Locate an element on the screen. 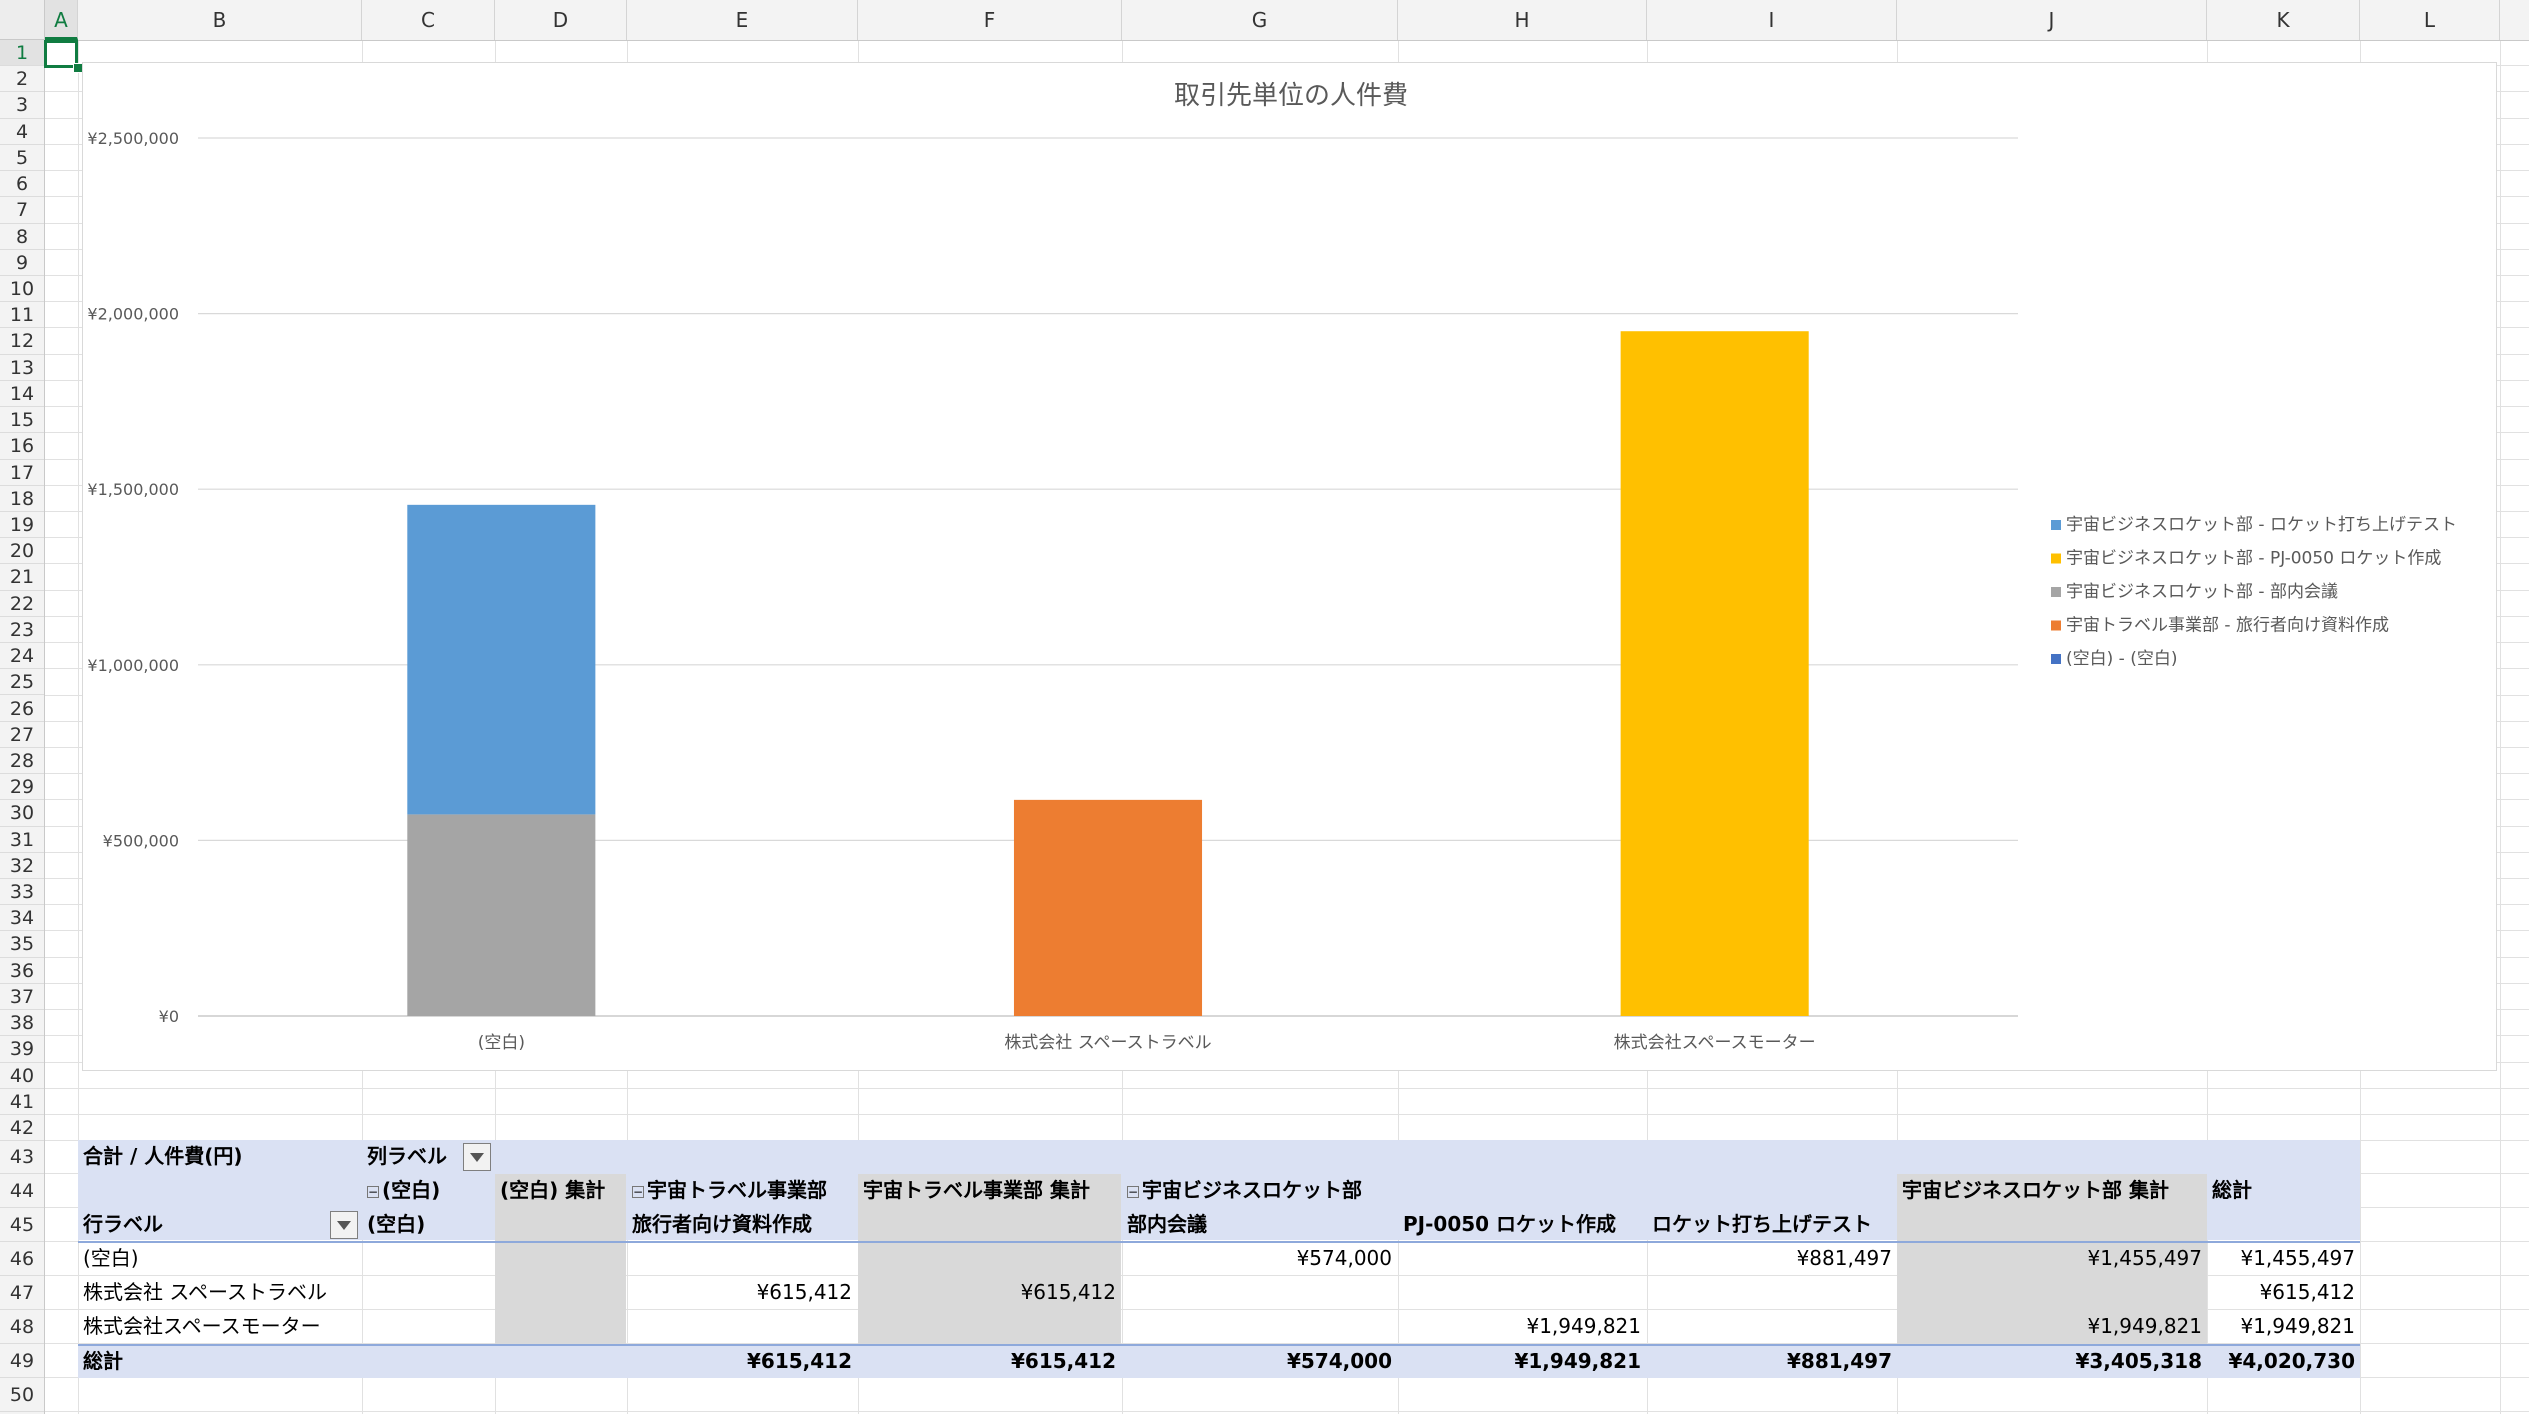 Image resolution: width=2529 pixels, height=1414 pixels. row-header-14: 14 is located at coordinates (22, 394).